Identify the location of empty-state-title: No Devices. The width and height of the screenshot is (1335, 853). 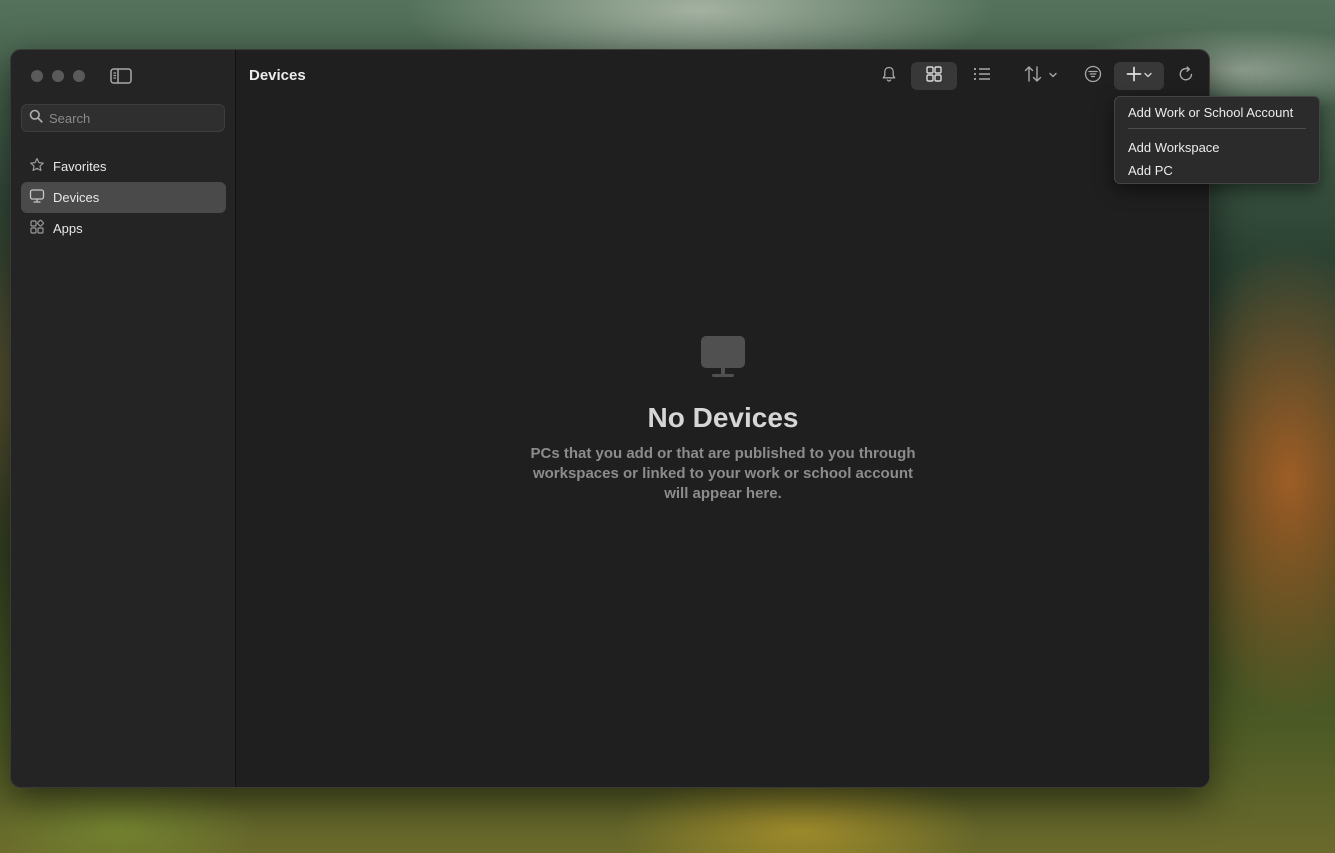
(723, 417).